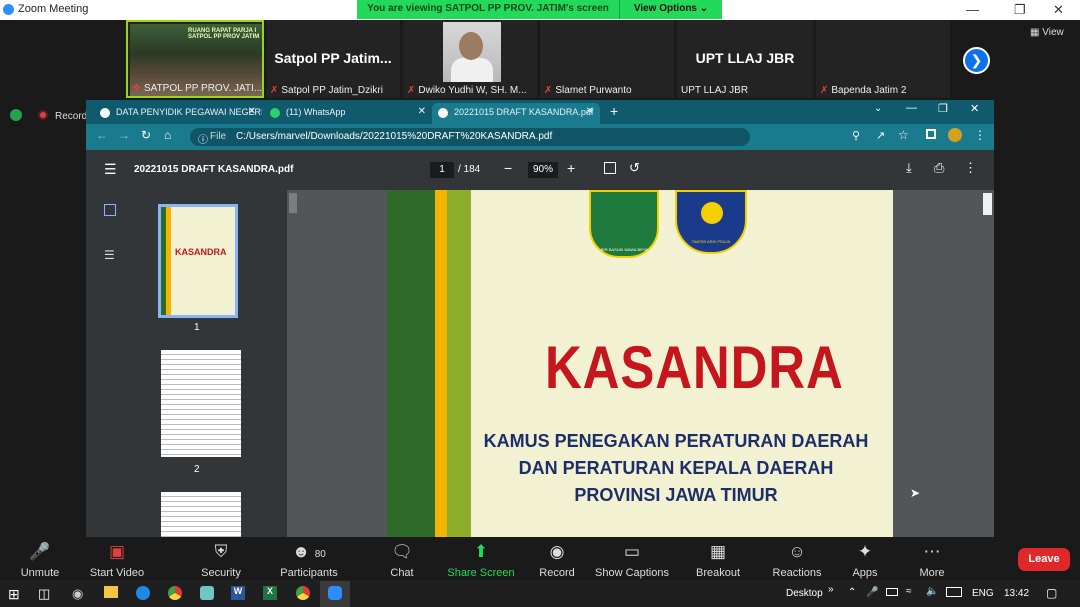  What do you see at coordinates (402, 573) in the screenshot?
I see `chat-label: Chat` at bounding box center [402, 573].